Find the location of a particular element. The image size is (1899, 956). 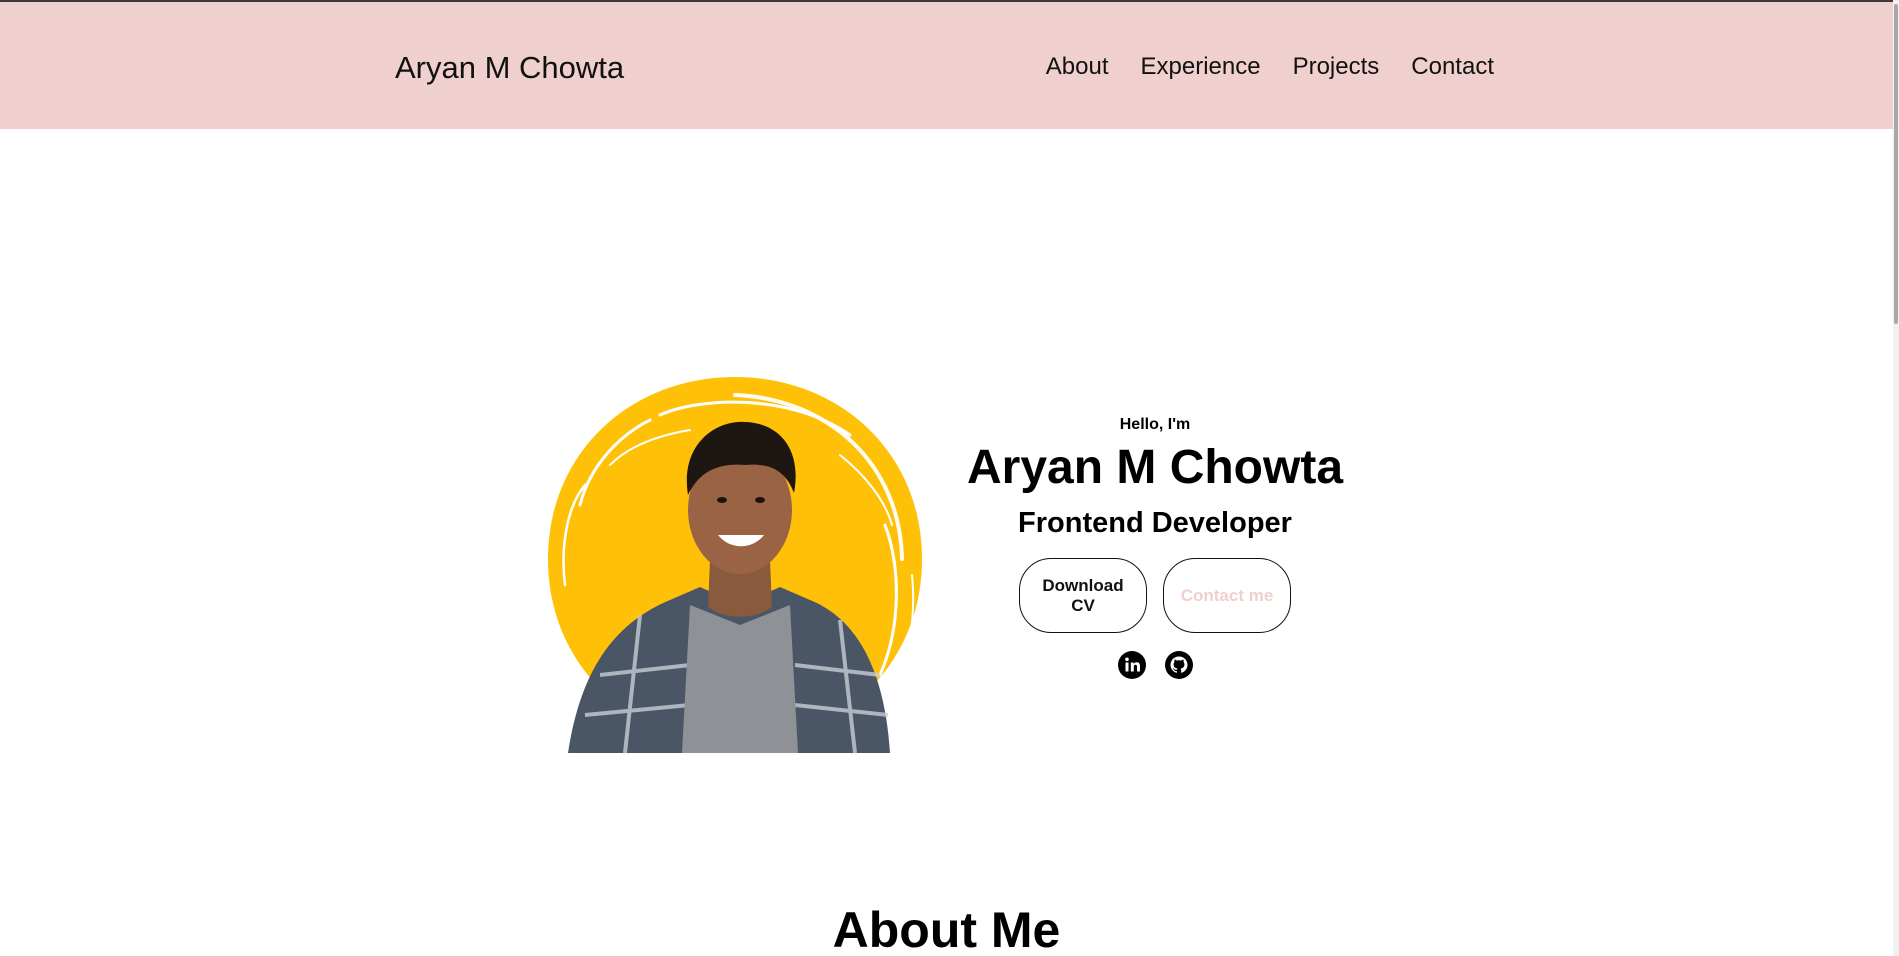

github-icon is located at coordinates (1178, 665).